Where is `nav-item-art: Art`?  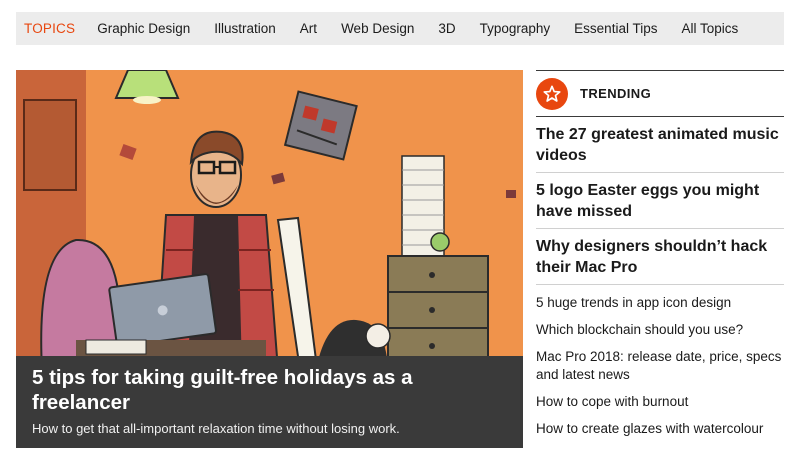
nav-item-art: Art is located at coordinates (308, 28).